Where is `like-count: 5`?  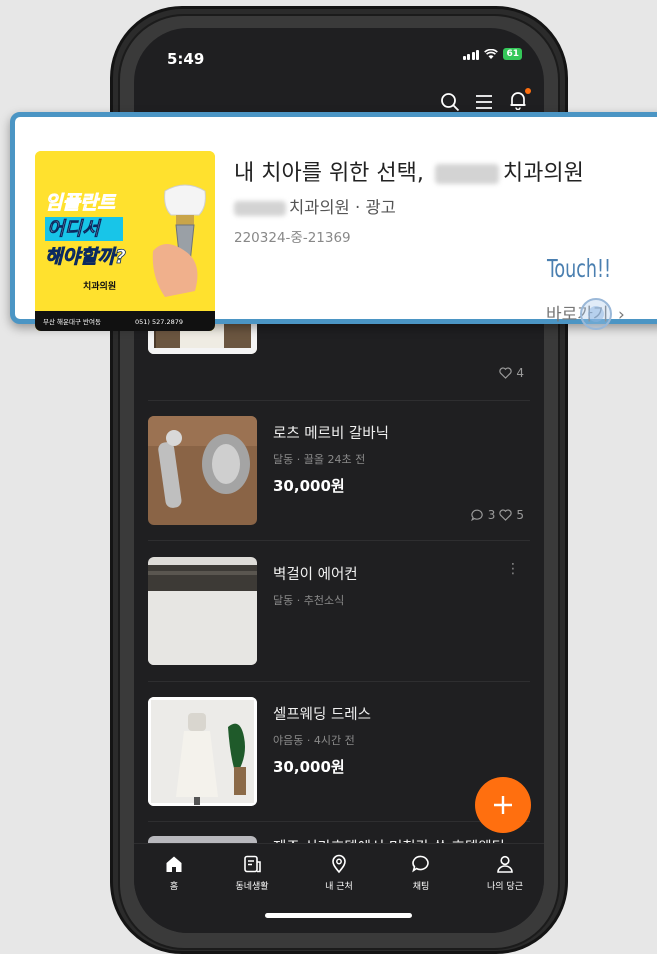 like-count: 5 is located at coordinates (520, 515).